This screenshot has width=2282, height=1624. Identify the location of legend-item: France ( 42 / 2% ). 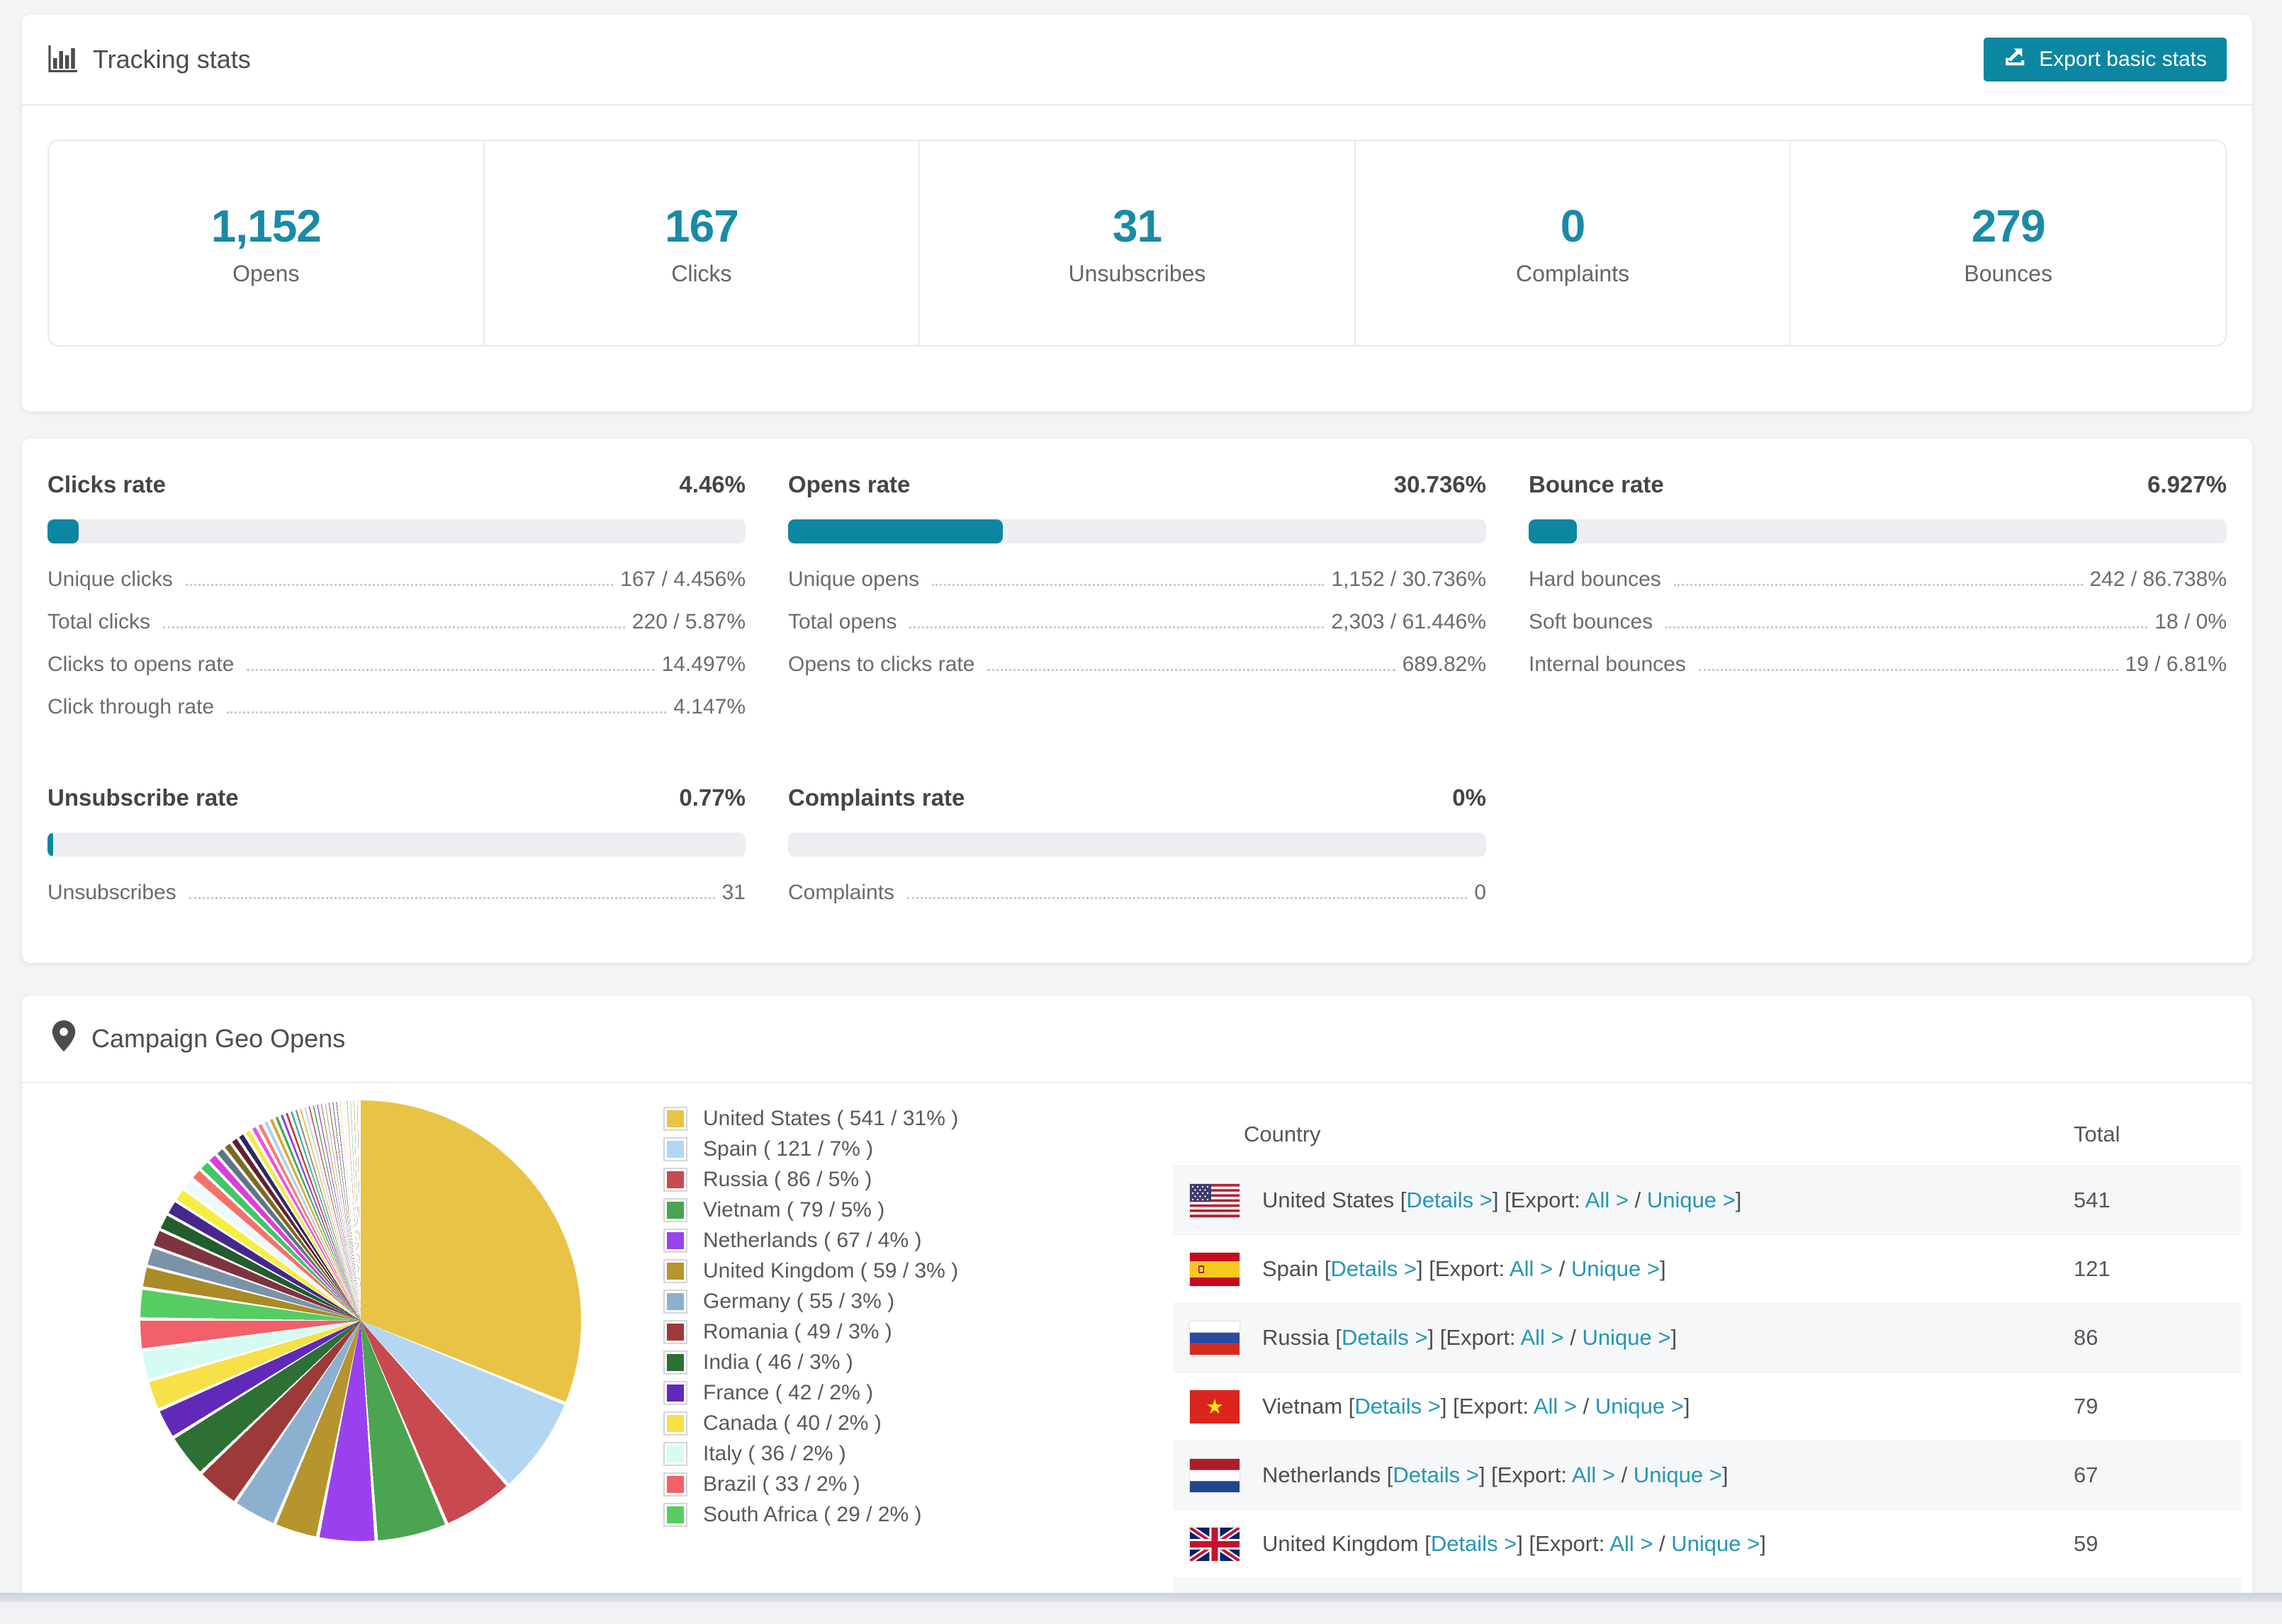
(811, 1393).